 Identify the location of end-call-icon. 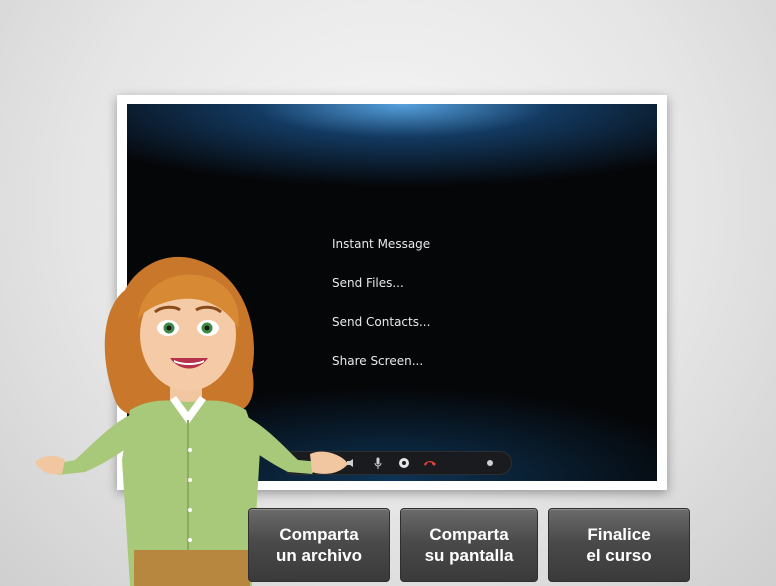
(430, 463).